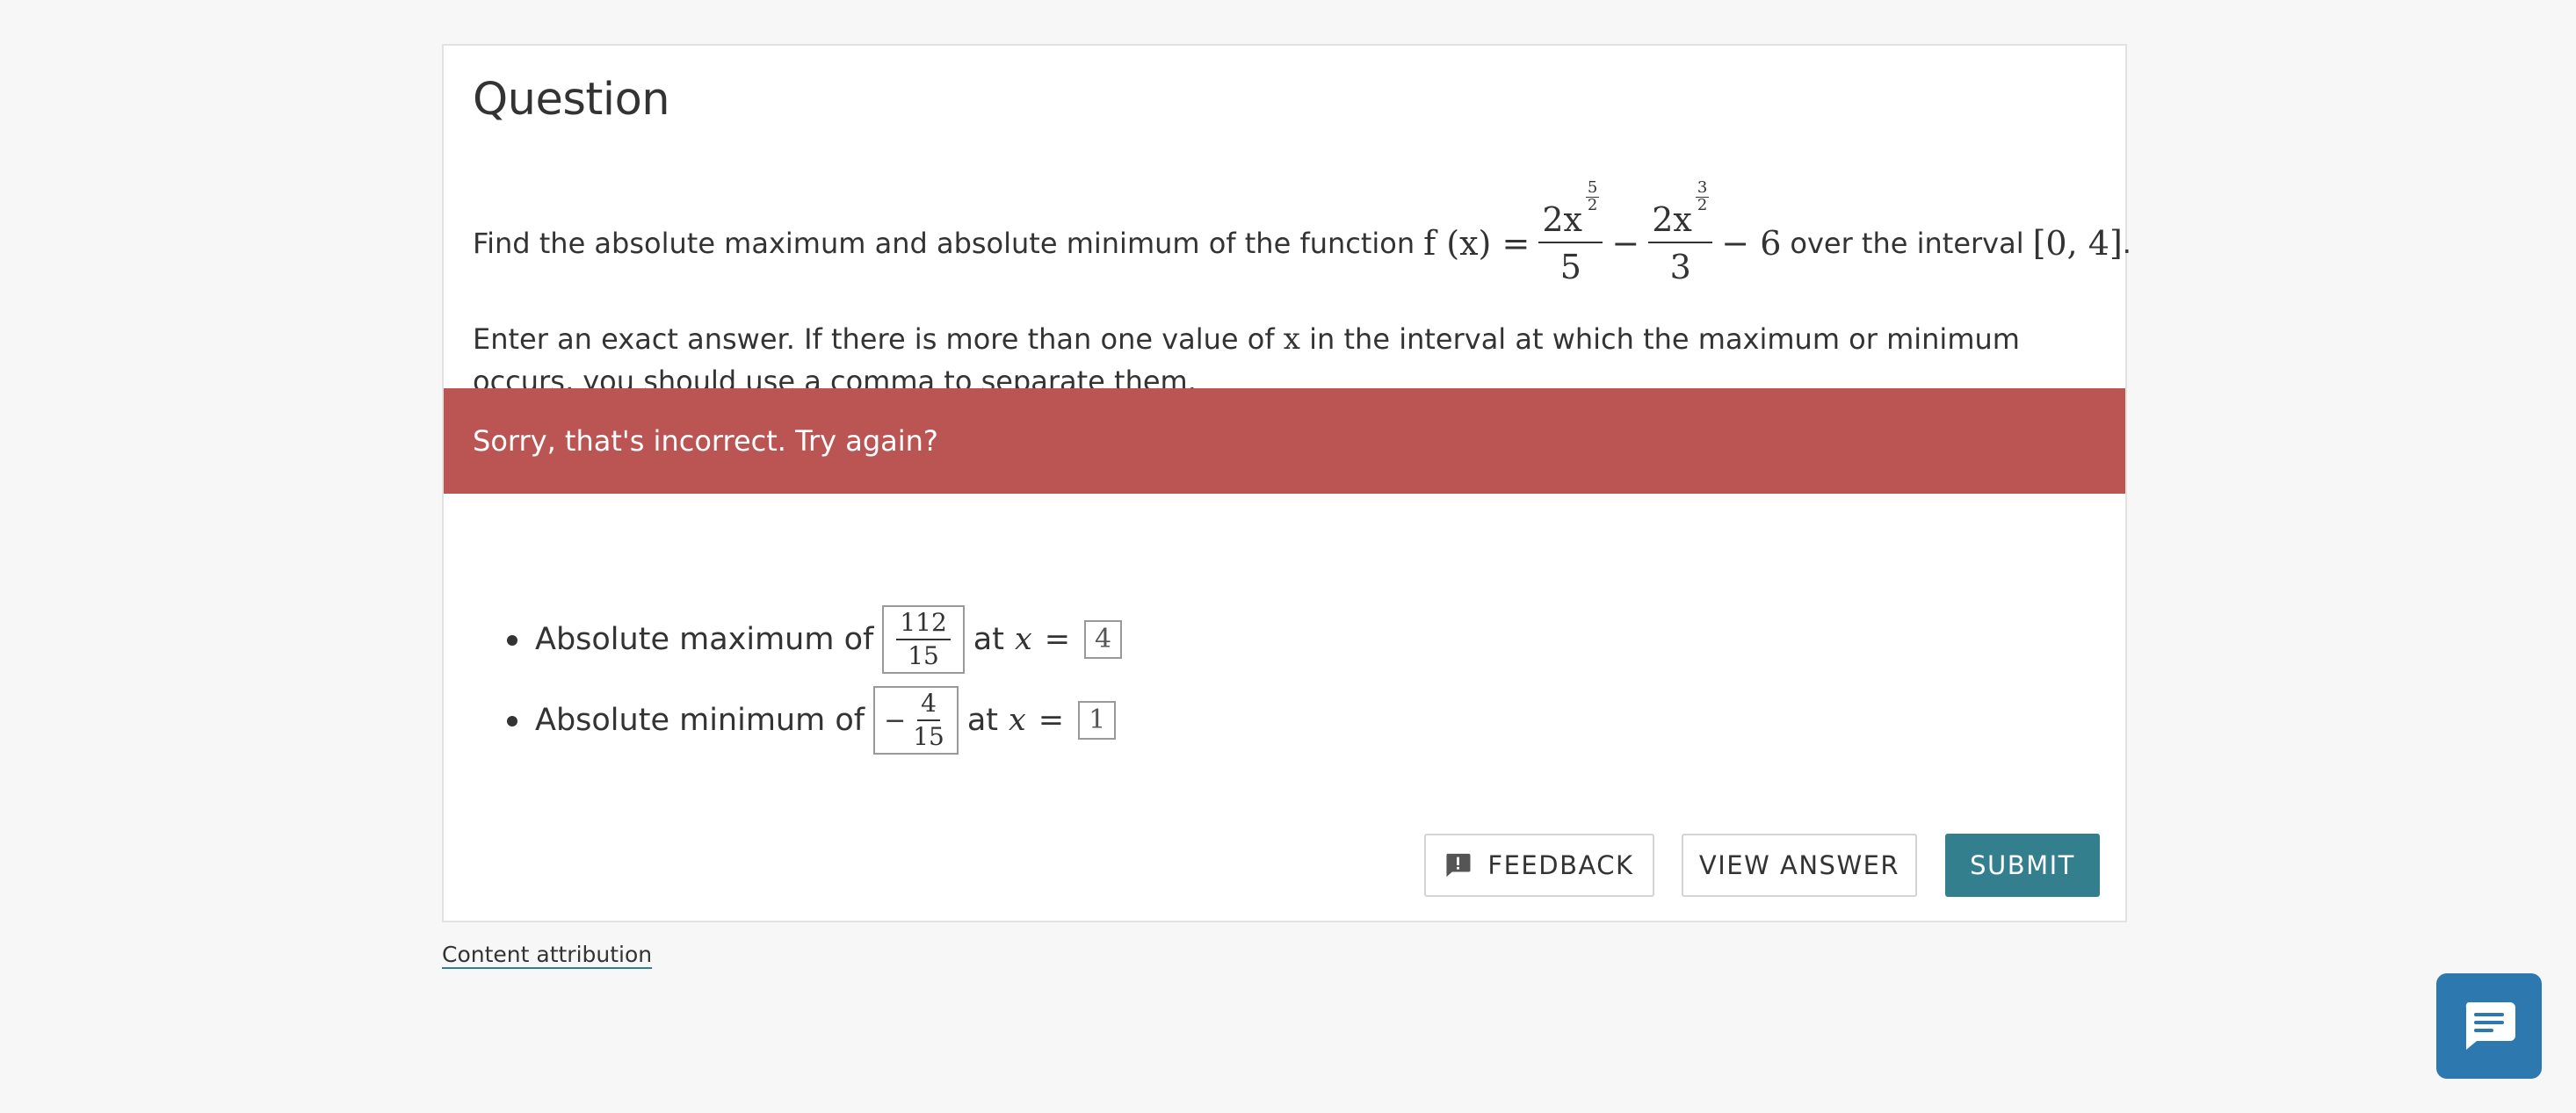 The image size is (2576, 1113). I want to click on chat-button, so click(2489, 1026).